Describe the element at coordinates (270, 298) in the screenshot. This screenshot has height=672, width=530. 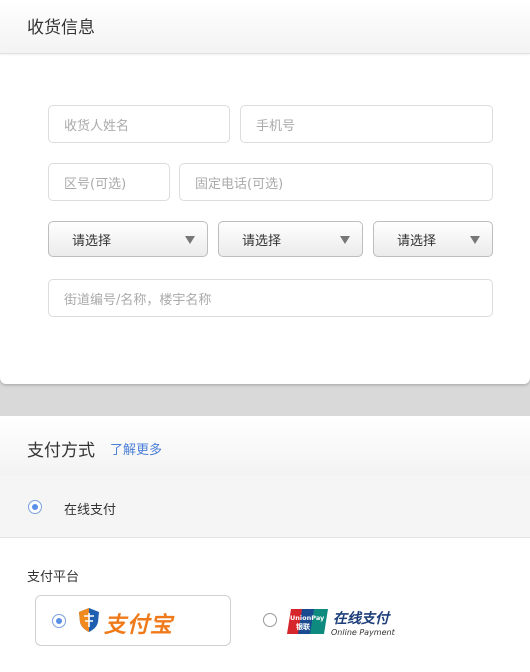
I see `street-address-input: 街道编号/名称，楼宇名称` at that location.